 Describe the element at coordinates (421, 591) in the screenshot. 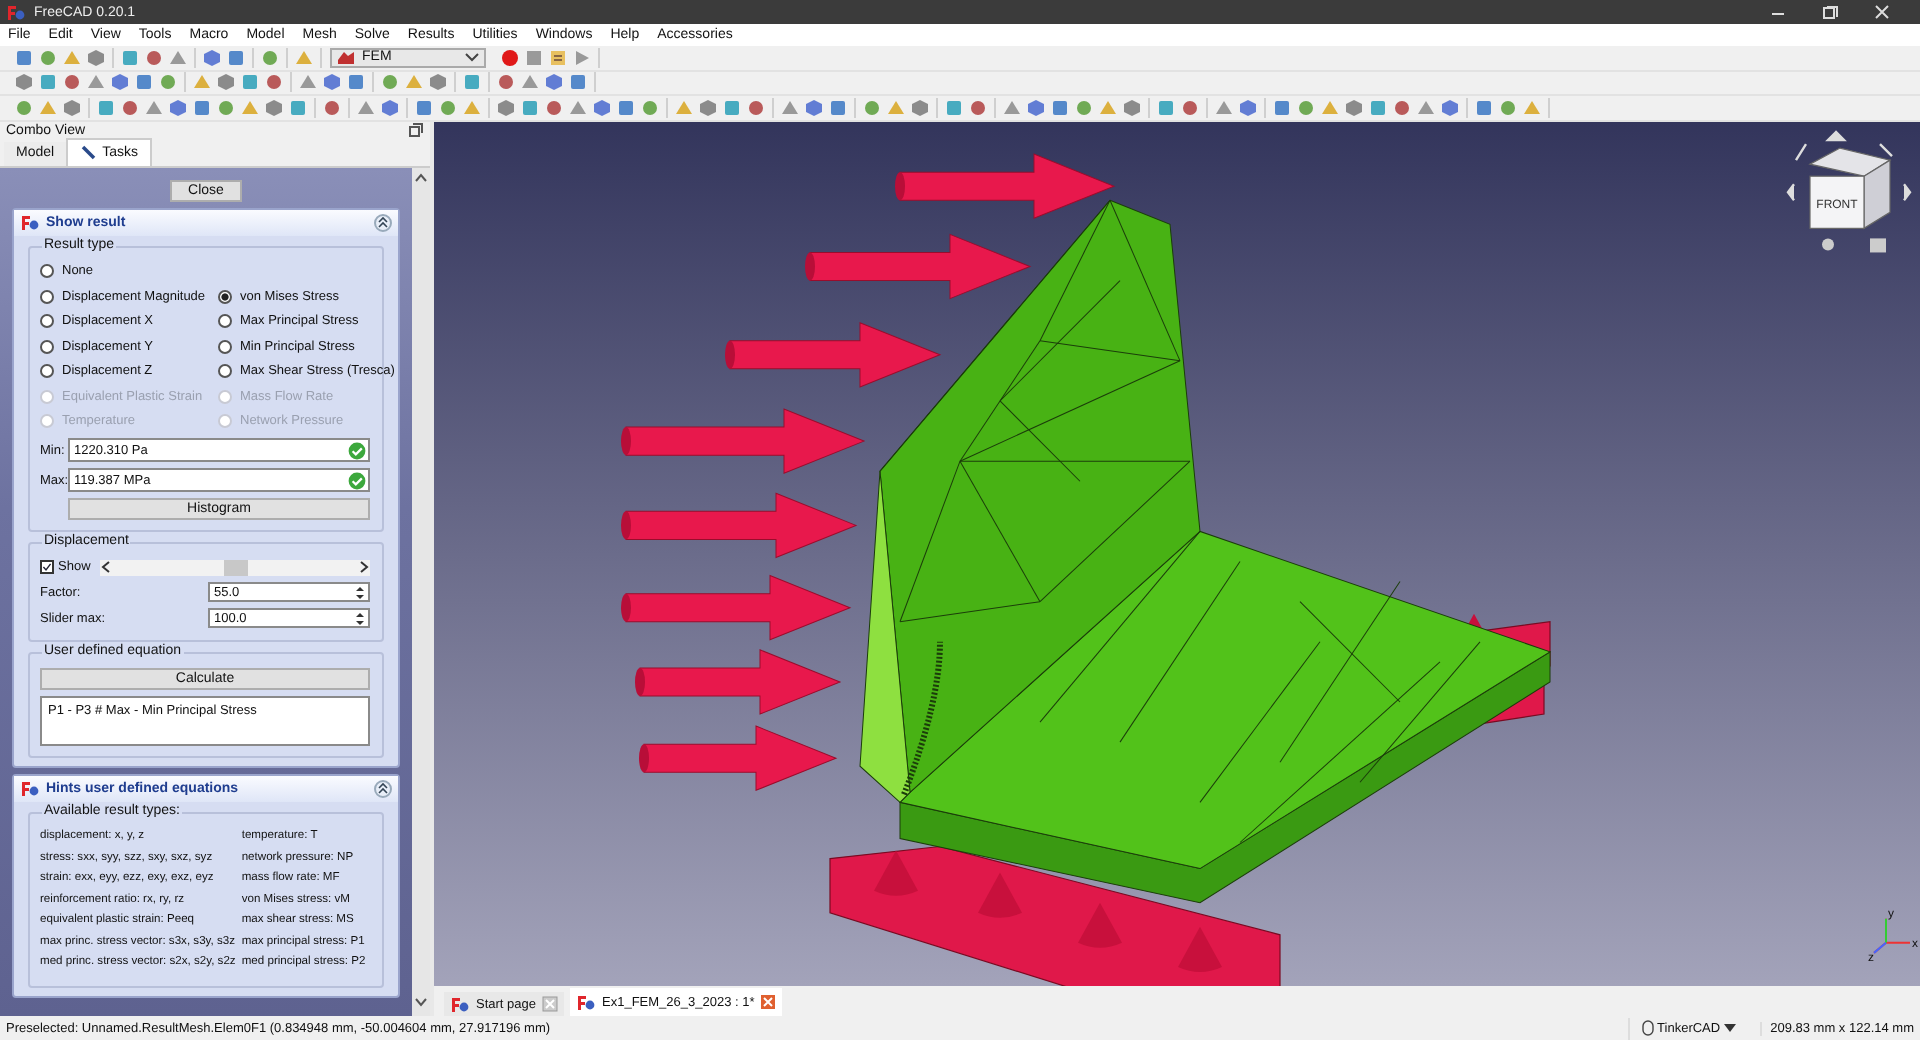

I see `scroll-bar` at that location.